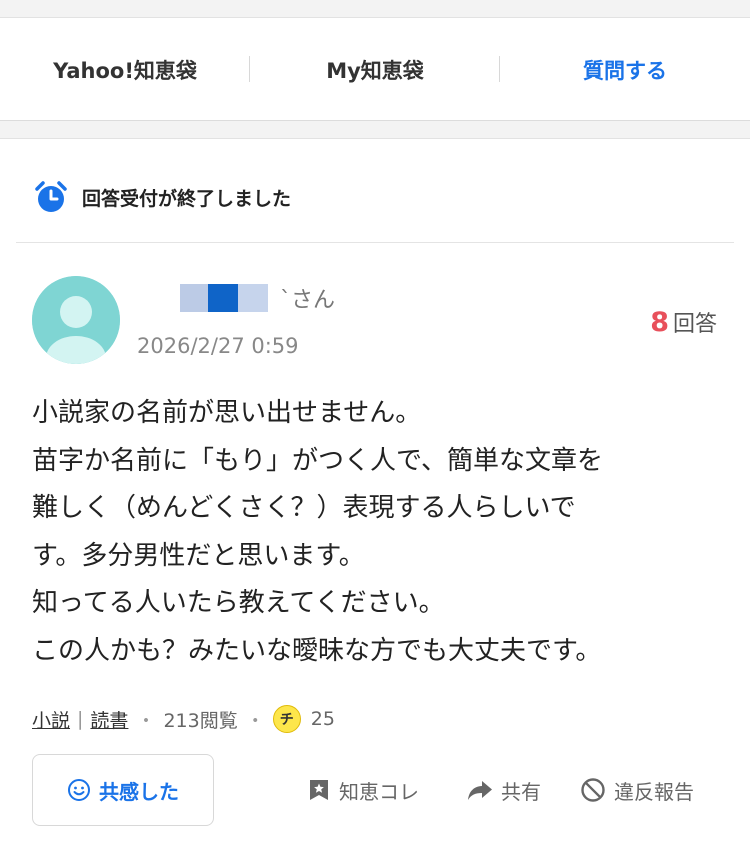 The image size is (750, 852). What do you see at coordinates (379, 791) in the screenshot?
I see `chiekore-label: 知恵コレ` at bounding box center [379, 791].